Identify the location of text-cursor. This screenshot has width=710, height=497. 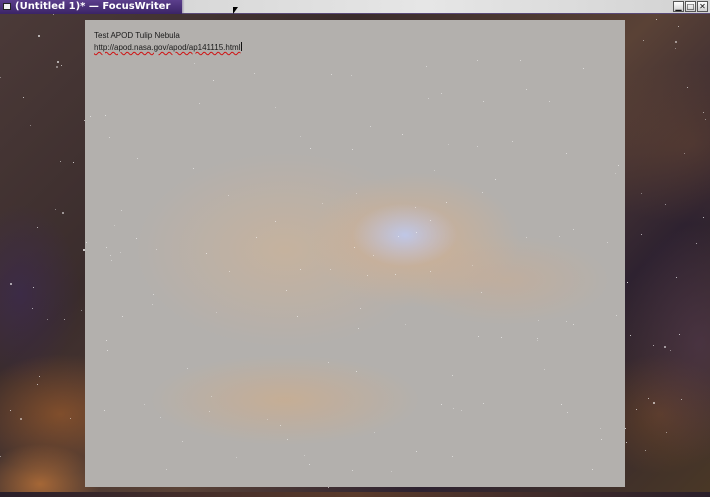
(242, 46).